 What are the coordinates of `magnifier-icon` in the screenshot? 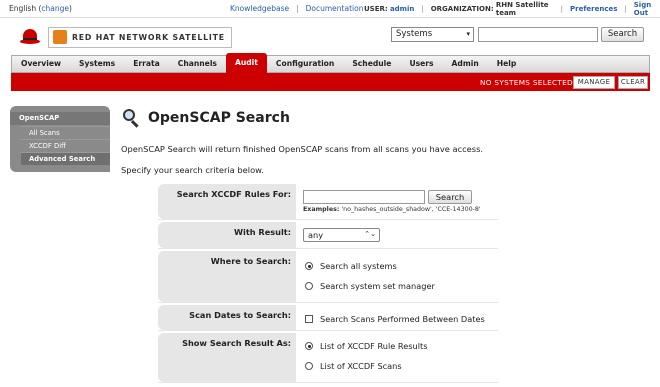 It's located at (131, 118).